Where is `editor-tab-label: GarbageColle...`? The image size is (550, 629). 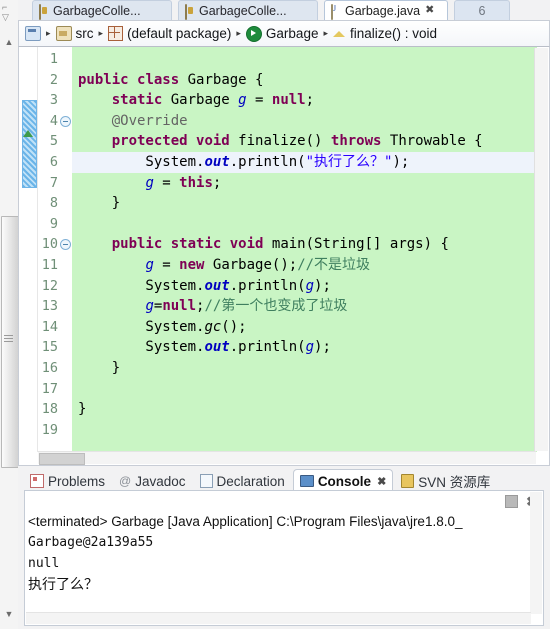 editor-tab-label: GarbageColle... is located at coordinates (97, 10).